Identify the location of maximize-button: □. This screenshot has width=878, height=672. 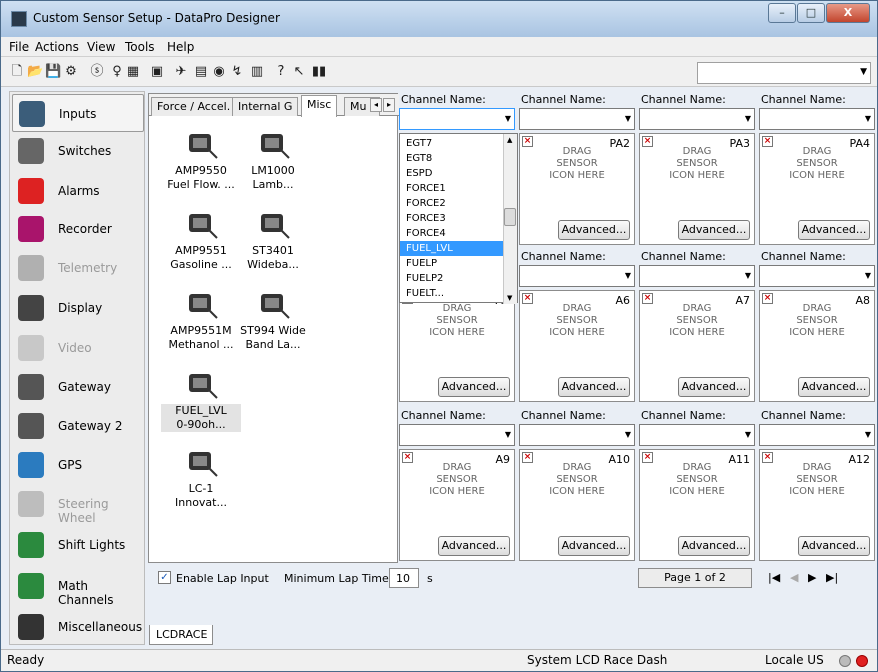
(811, 13).